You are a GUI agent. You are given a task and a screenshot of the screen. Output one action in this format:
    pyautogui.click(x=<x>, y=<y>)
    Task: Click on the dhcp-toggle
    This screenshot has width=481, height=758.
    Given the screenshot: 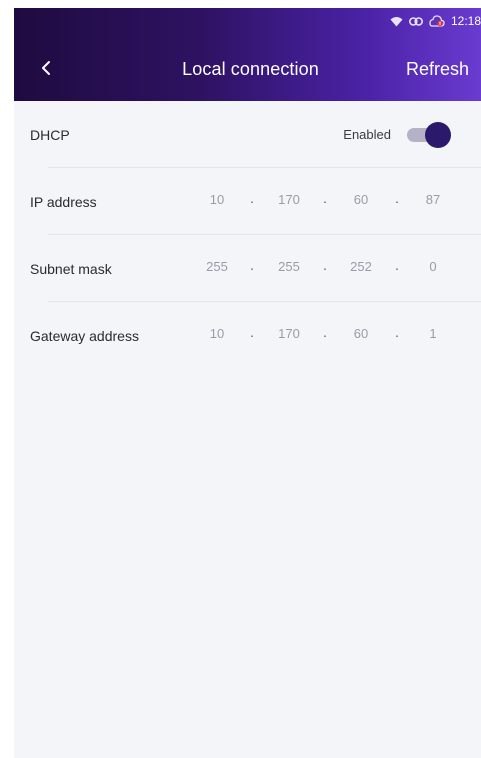 What is the action you would take?
    pyautogui.click(x=428, y=134)
    